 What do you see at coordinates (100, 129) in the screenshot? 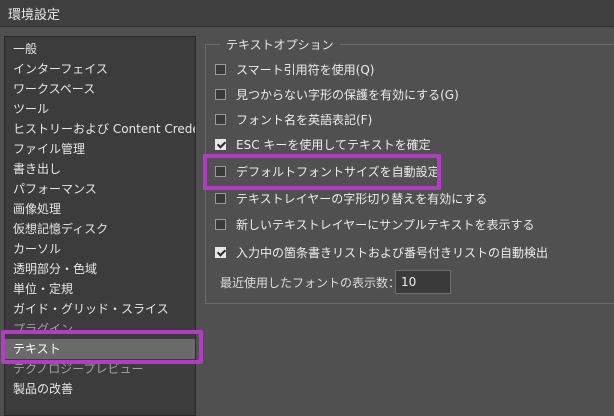
I see `sidebar-item-history: ヒストリーおよび Content Credentials` at bounding box center [100, 129].